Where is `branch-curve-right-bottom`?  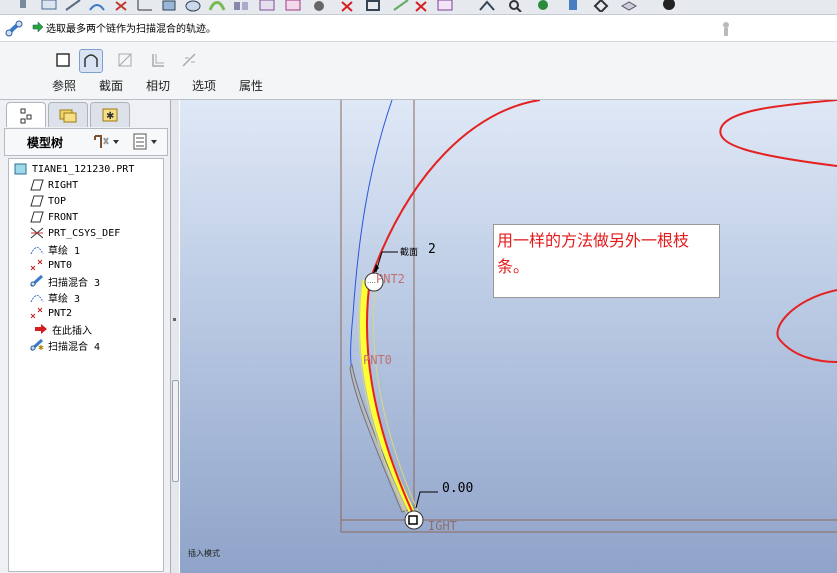 branch-curve-right-bottom is located at coordinates (806, 326).